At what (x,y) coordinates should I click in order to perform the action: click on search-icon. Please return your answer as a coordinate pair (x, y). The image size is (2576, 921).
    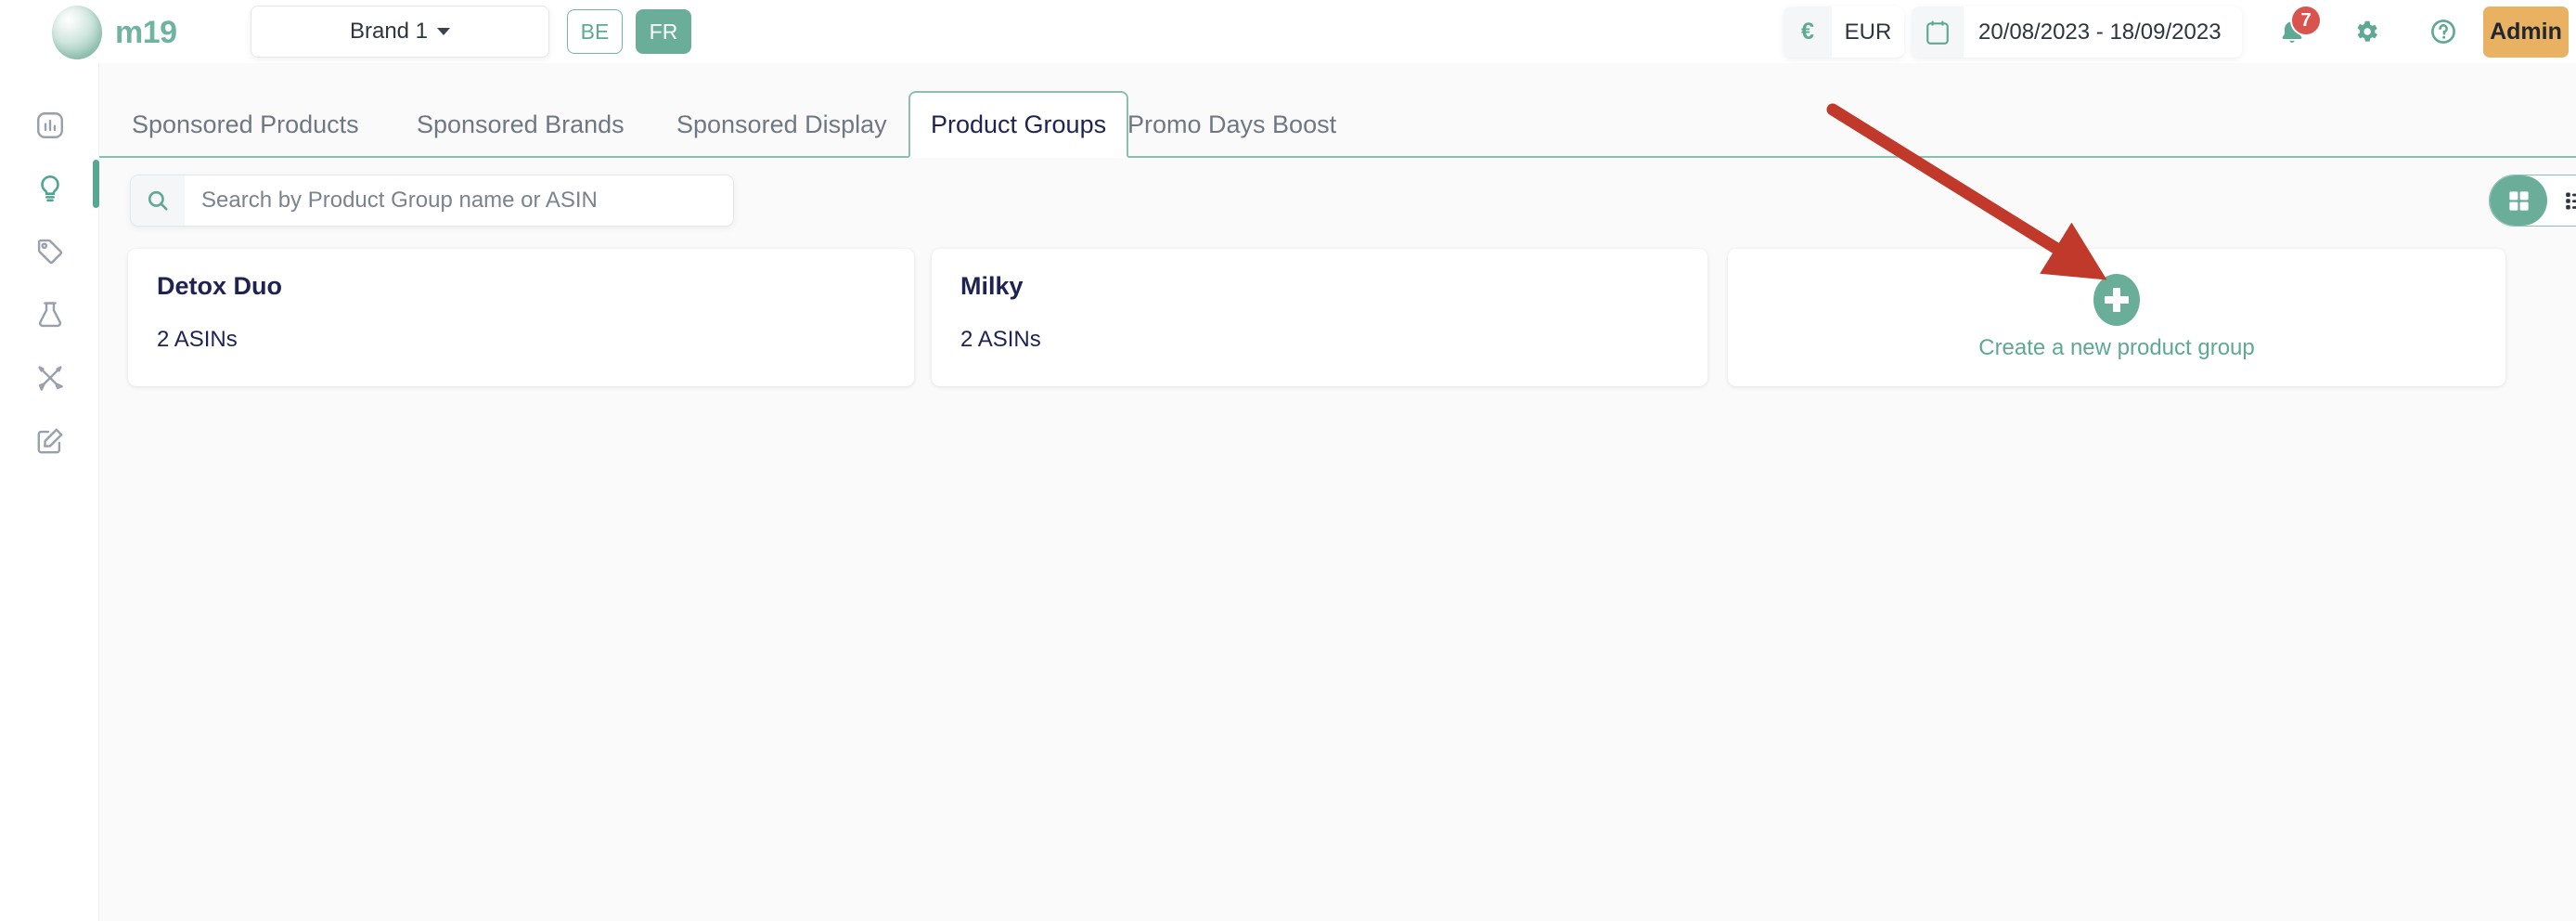
    Looking at the image, I should click on (158, 201).